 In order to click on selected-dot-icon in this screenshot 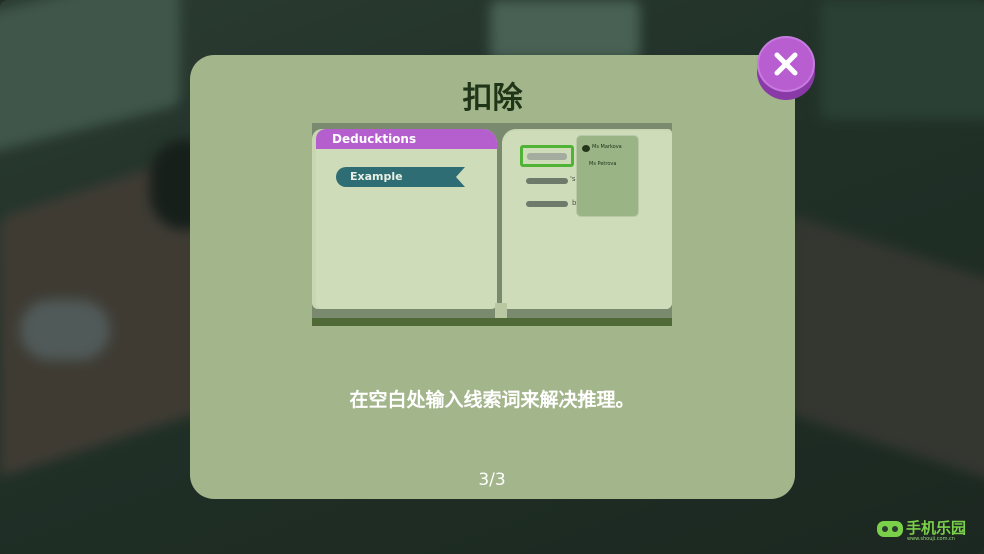, I will do `click(586, 148)`.